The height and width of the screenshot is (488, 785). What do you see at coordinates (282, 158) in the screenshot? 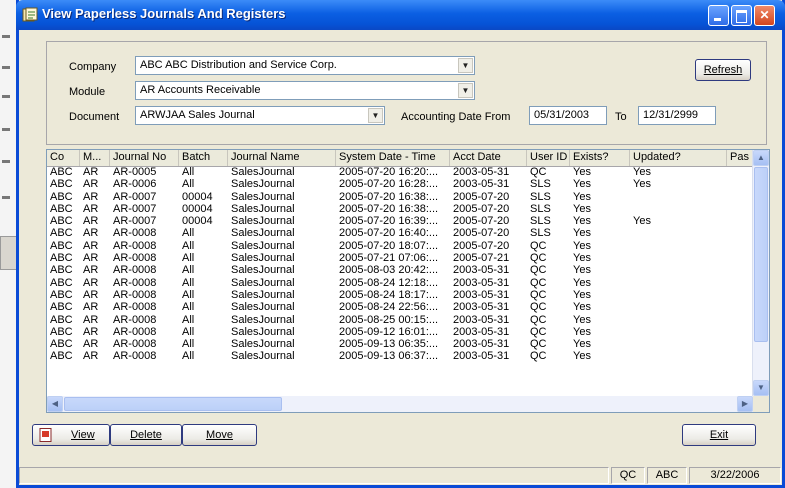
I see `column-header: Journal Name` at bounding box center [282, 158].